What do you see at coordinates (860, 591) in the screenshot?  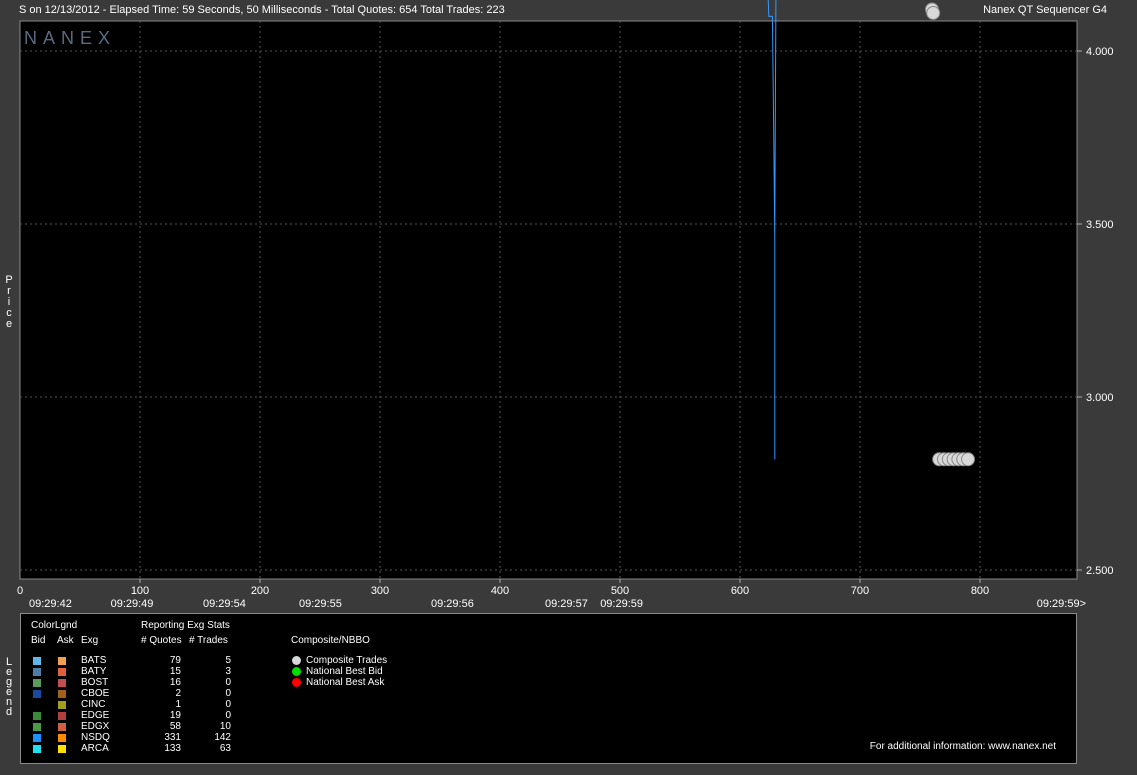 I see `x-tick-label: 700` at bounding box center [860, 591].